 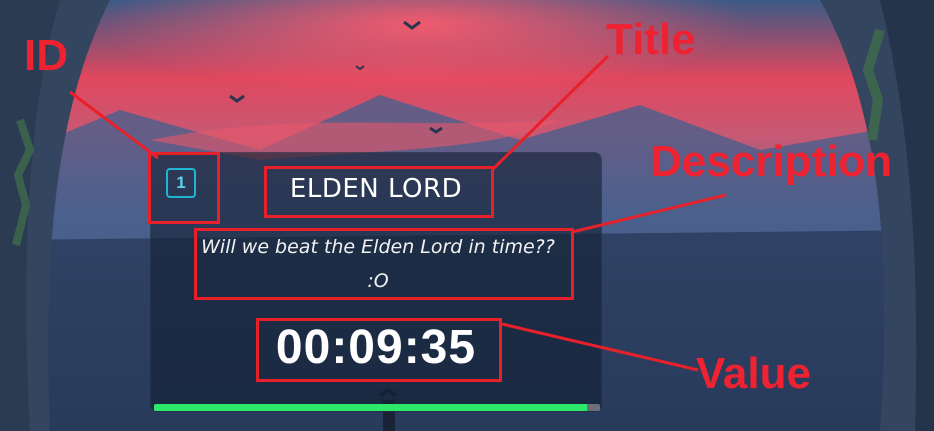 I want to click on progress-bar, so click(x=377, y=407).